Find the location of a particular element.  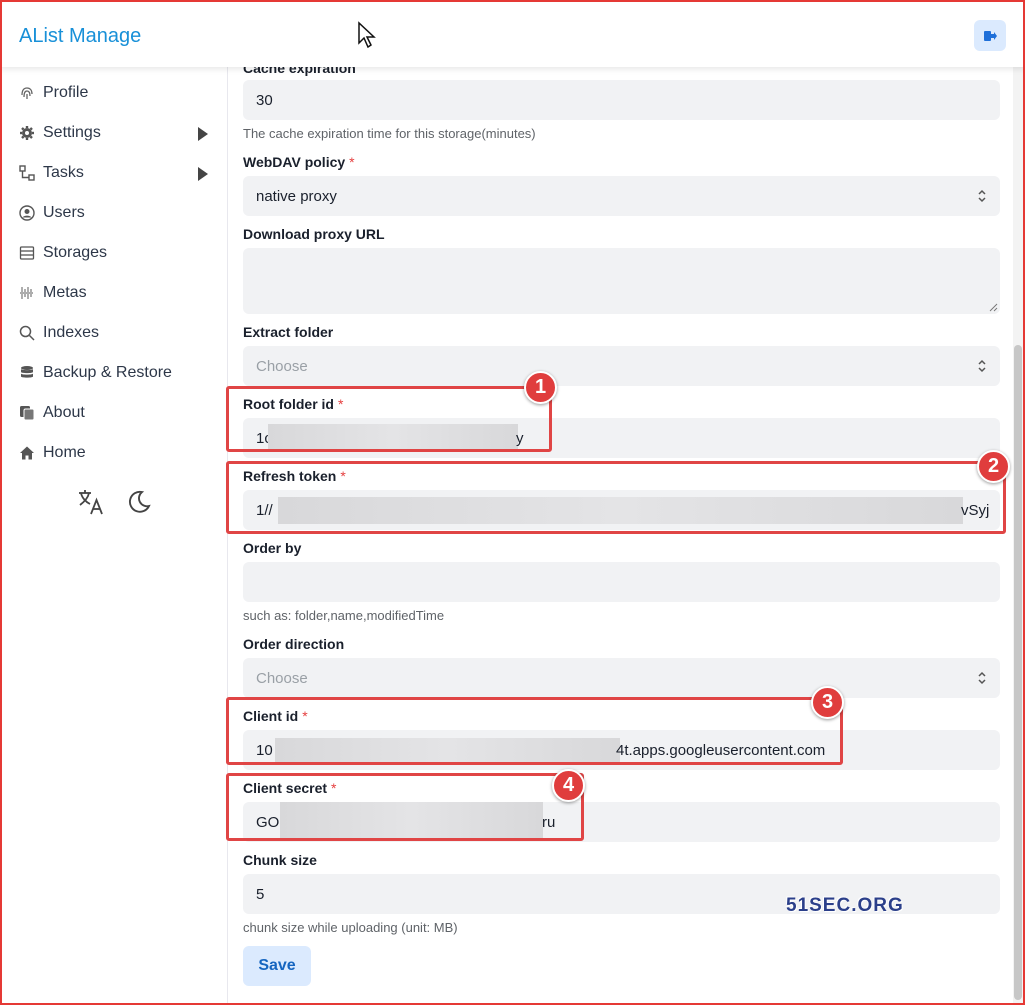

order-by-input is located at coordinates (621, 582).